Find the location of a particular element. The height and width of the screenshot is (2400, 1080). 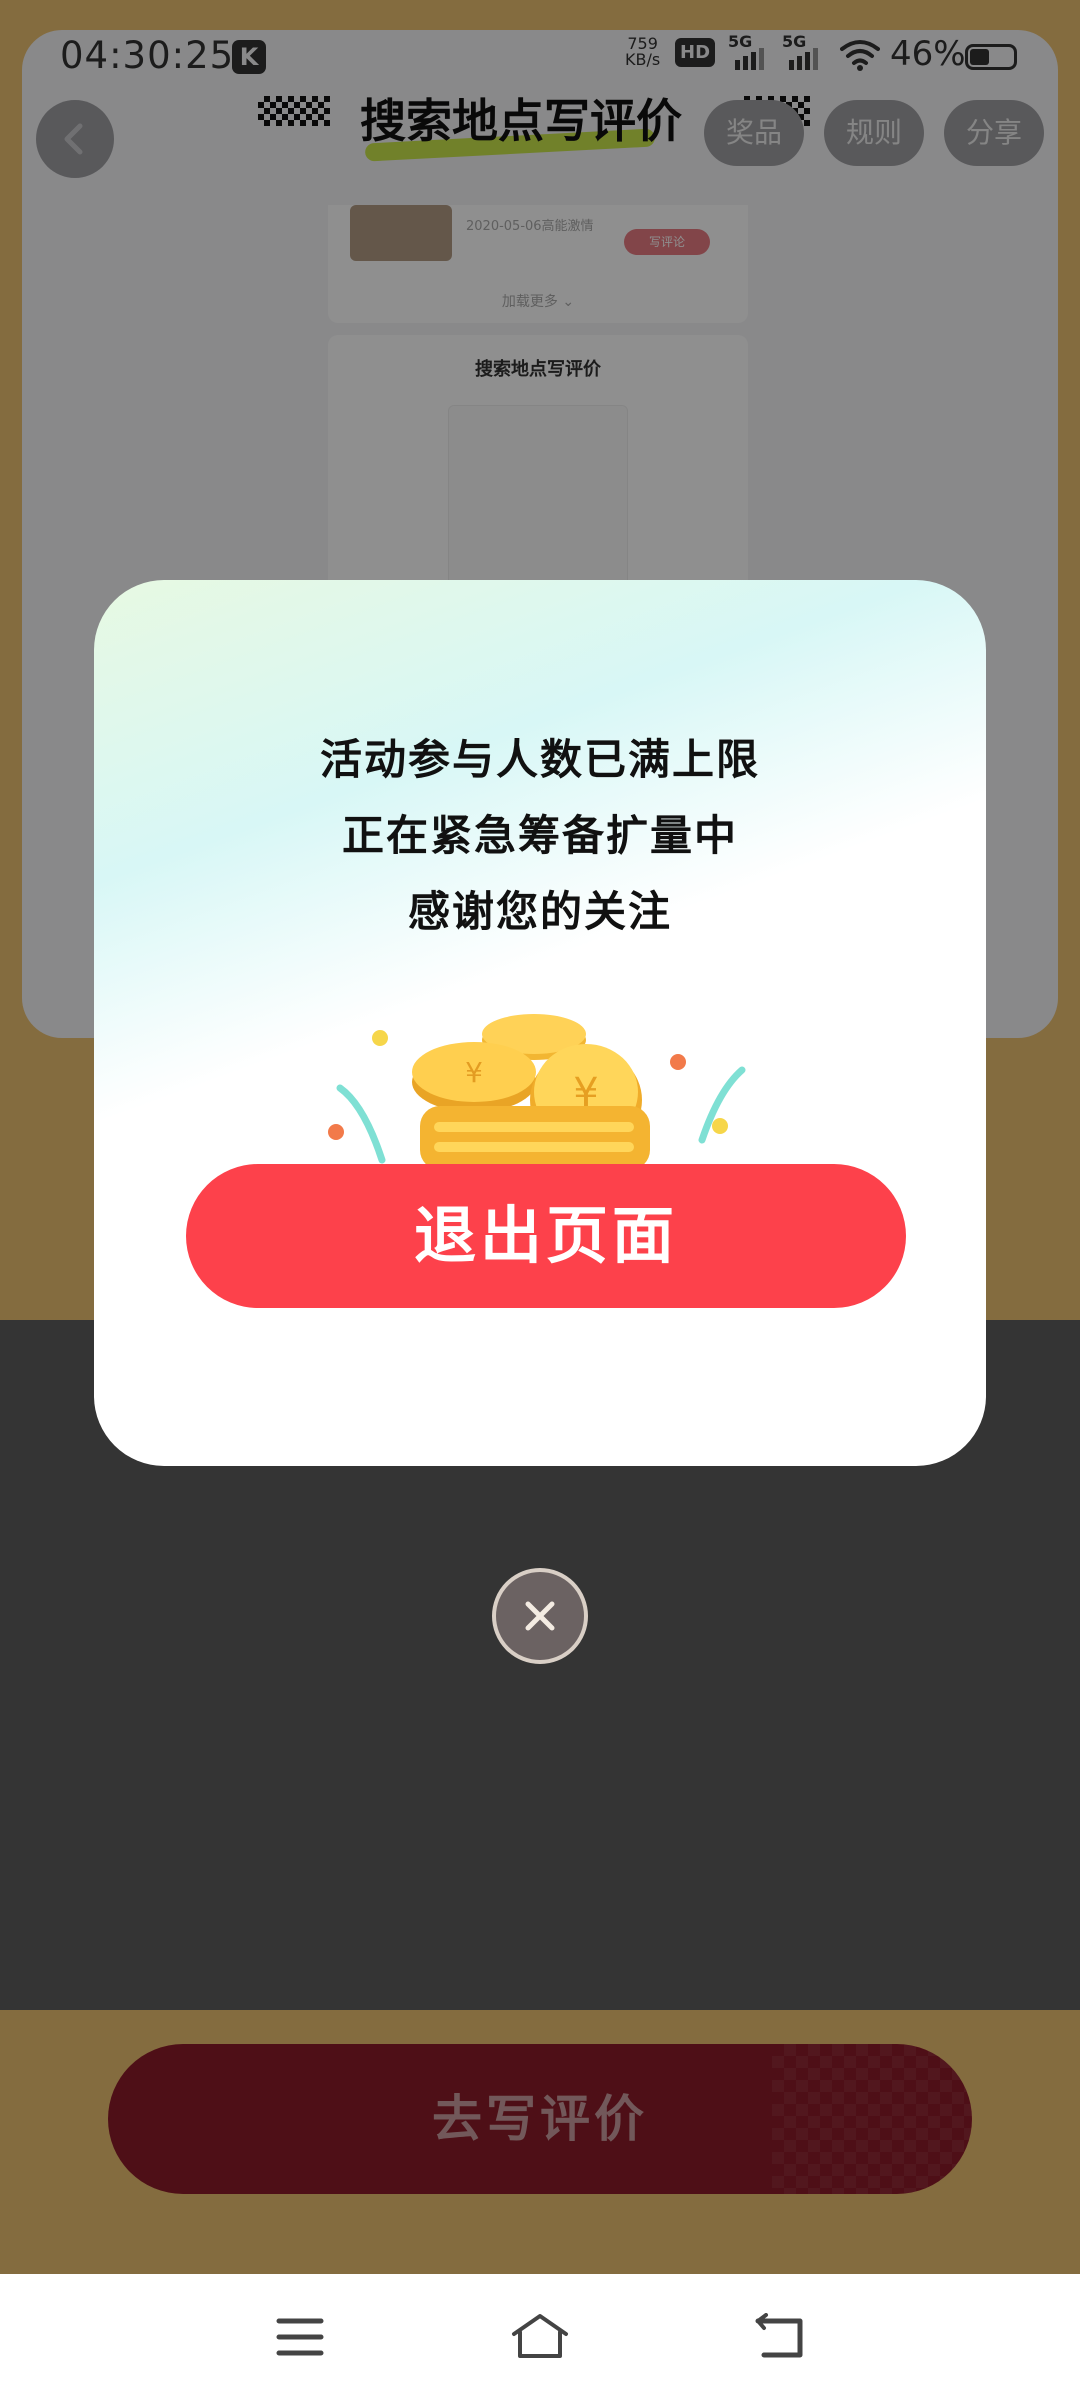

exit-page-button: 退出页面 is located at coordinates (546, 1236).